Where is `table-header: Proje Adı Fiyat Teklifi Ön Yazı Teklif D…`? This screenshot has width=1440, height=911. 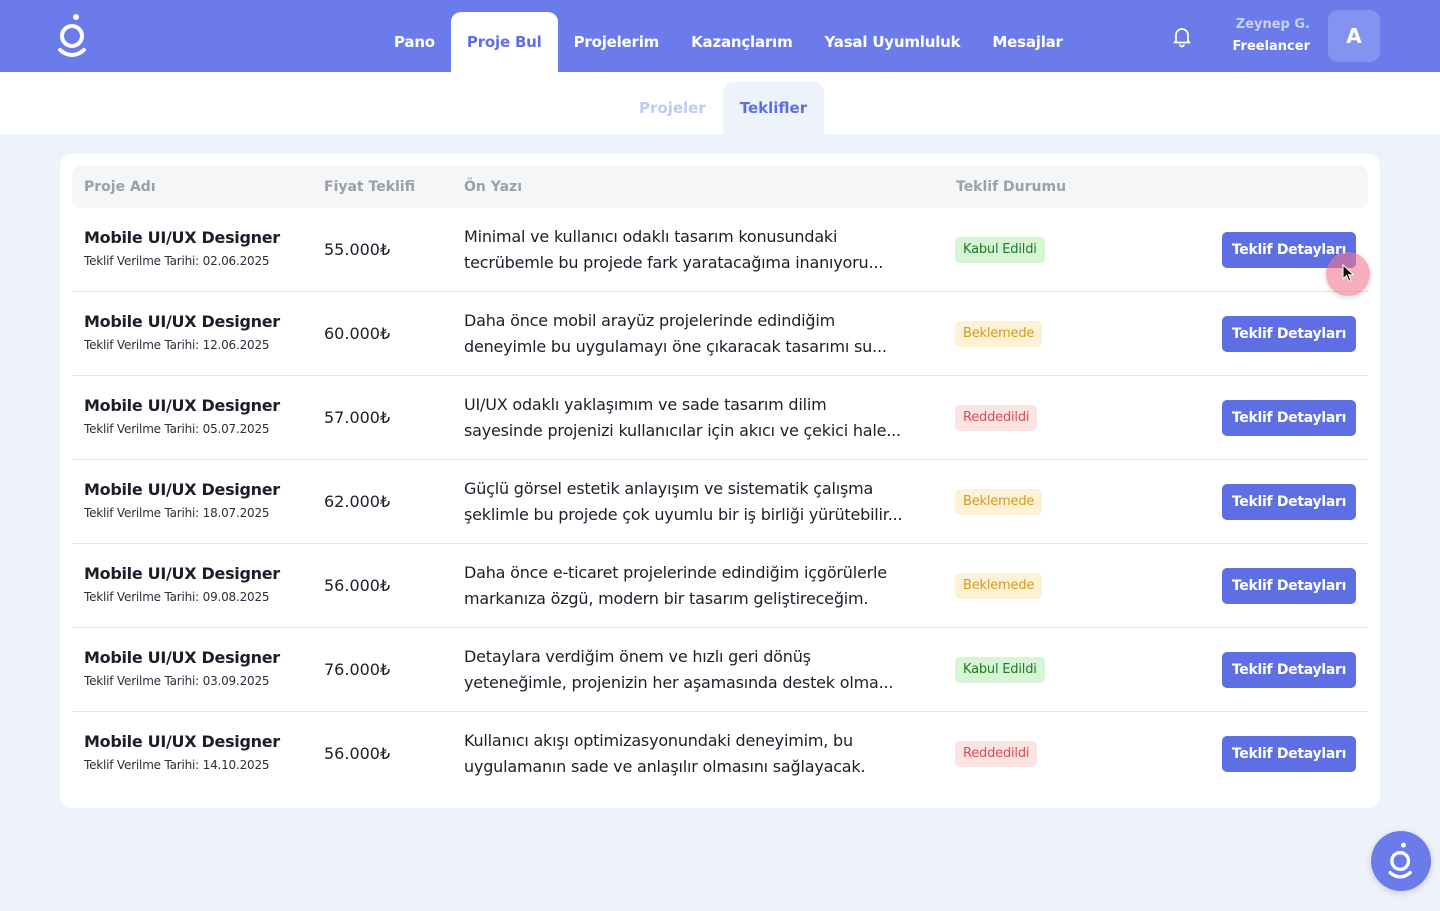 table-header: Proje Adı Fiyat Teklifi Ön Yazı Teklif D… is located at coordinates (720, 187).